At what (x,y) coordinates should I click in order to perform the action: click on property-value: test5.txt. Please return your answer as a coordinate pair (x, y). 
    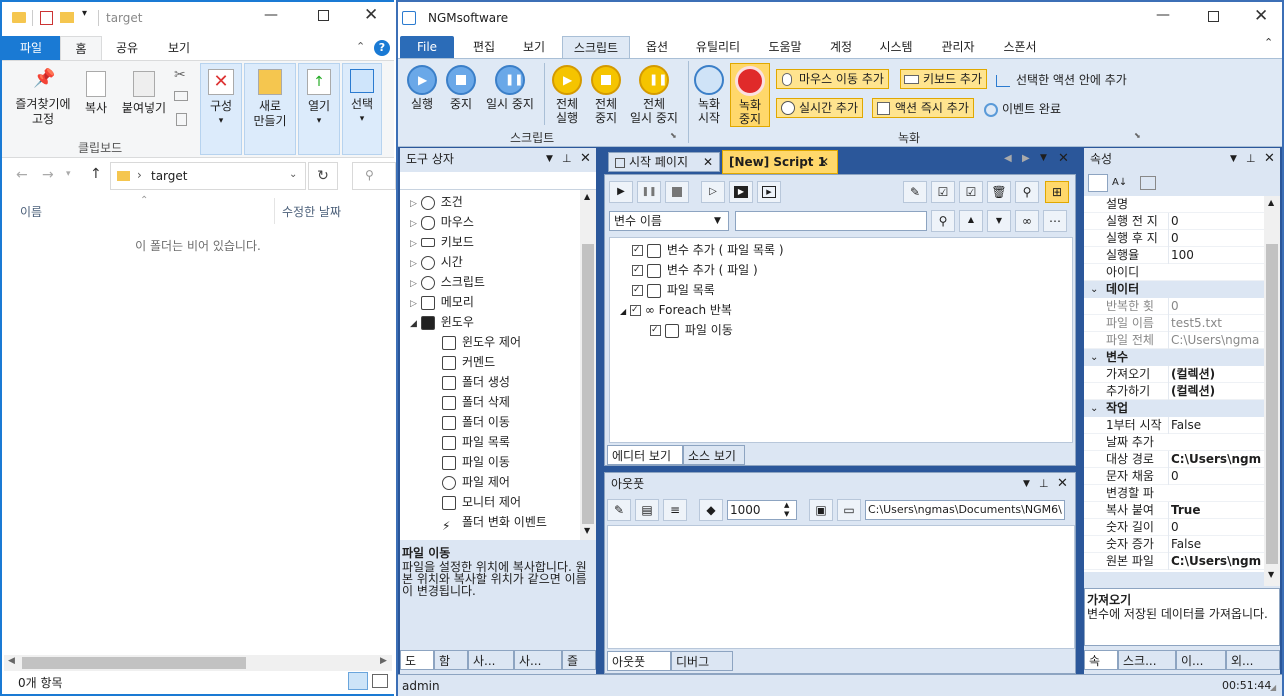
    Looking at the image, I should click on (1216, 323).